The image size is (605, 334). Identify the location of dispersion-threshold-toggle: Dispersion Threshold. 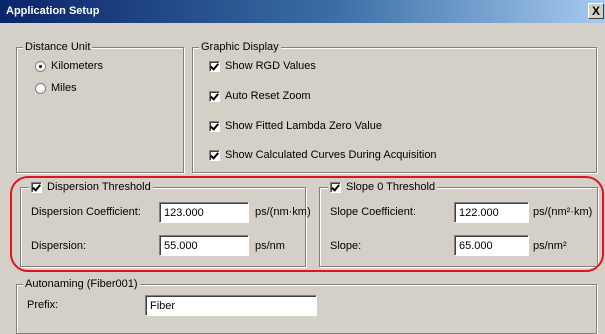
(91, 187).